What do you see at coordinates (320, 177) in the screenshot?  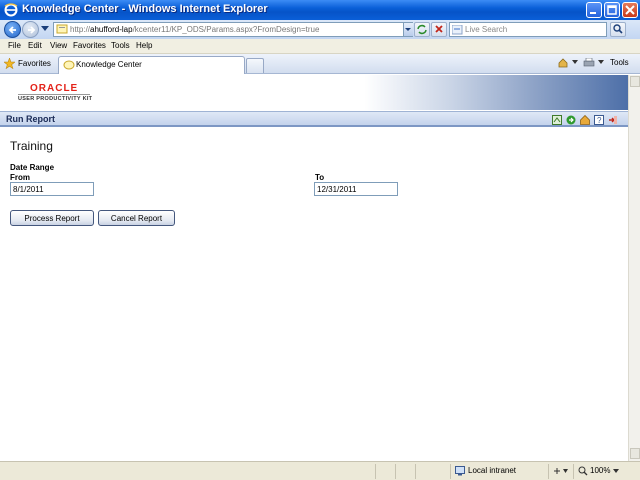 I see `to-label: To` at bounding box center [320, 177].